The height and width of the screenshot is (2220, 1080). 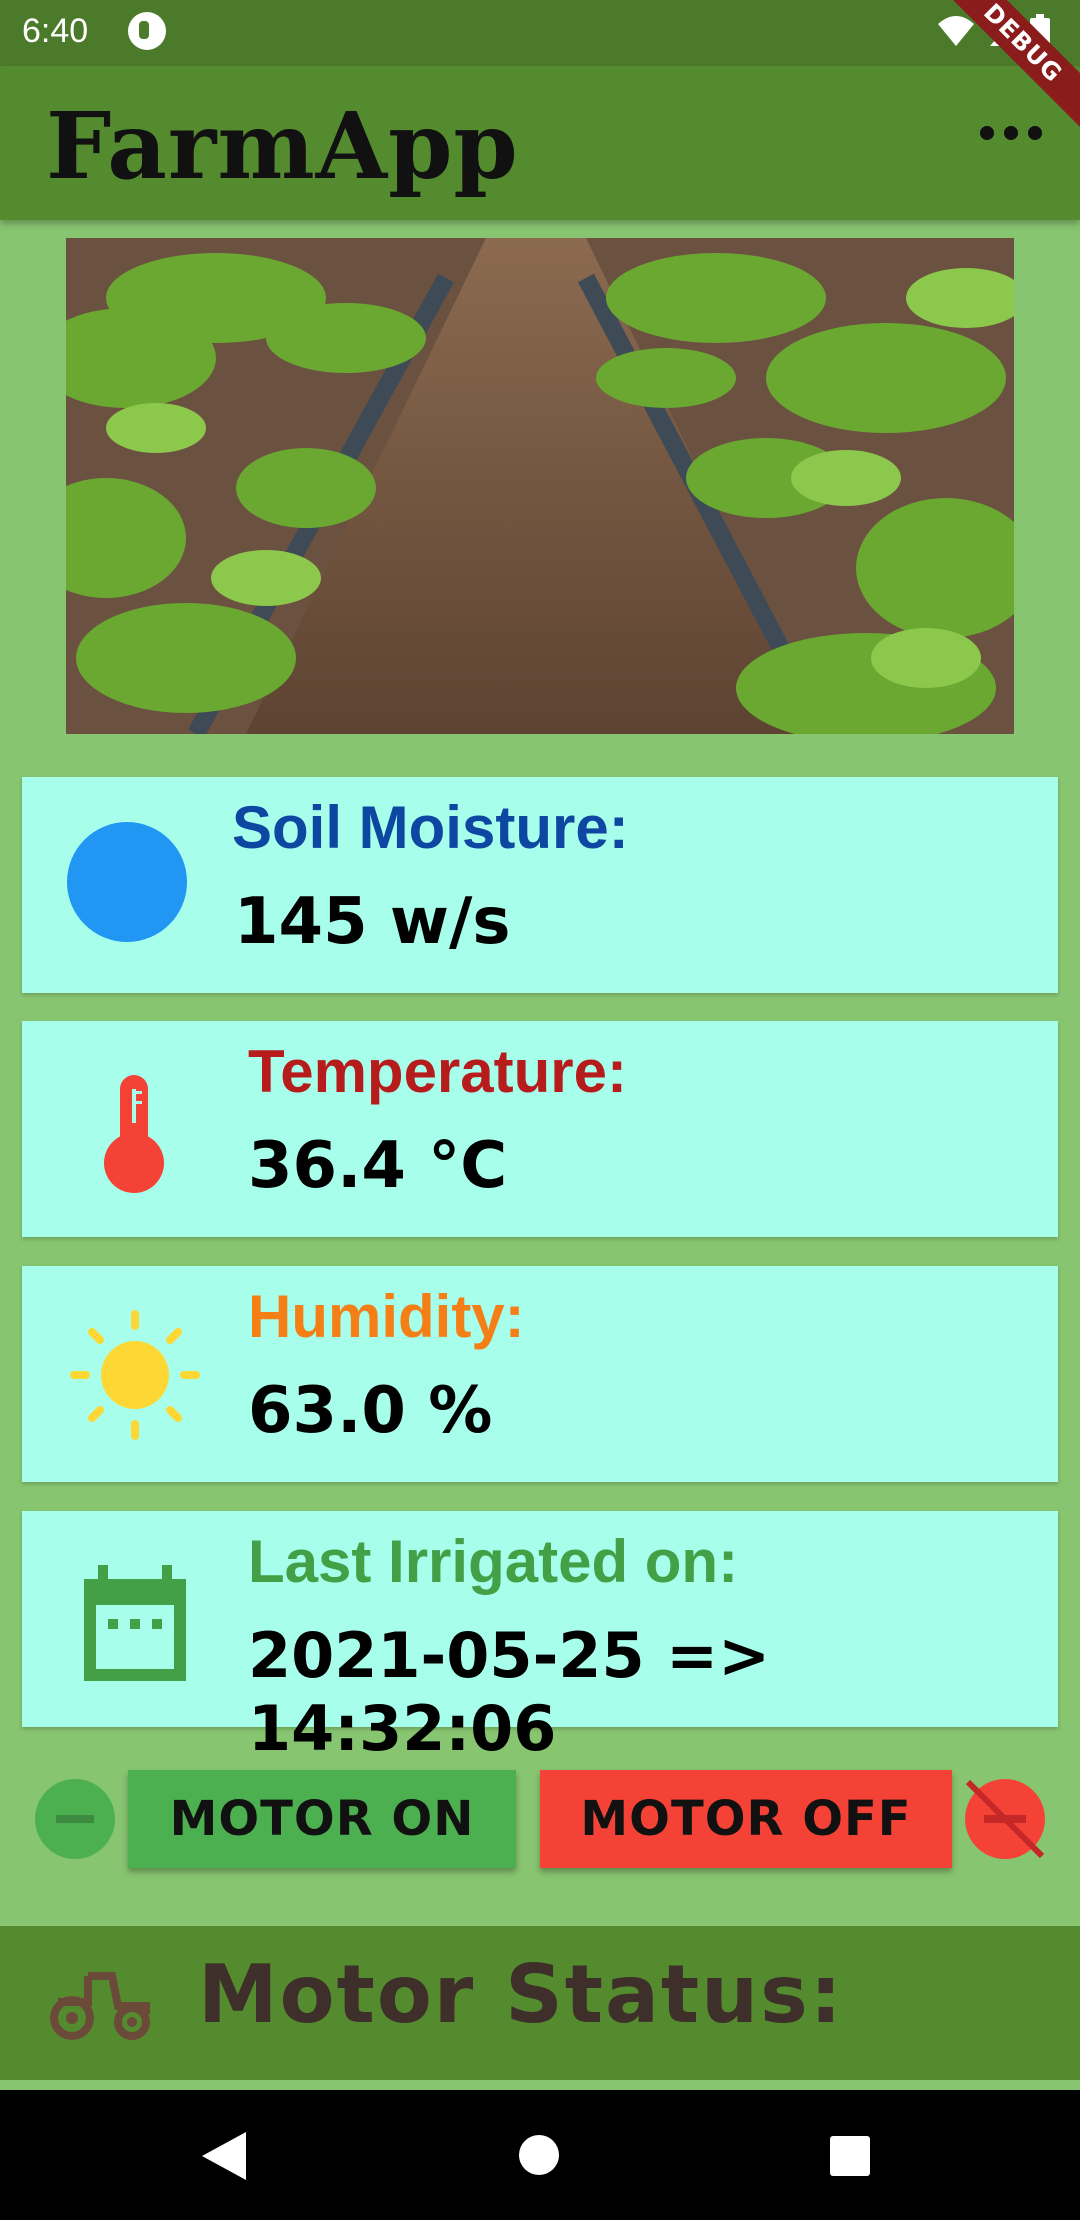 I want to click on tractor-icon, so click(x=100, y=2006).